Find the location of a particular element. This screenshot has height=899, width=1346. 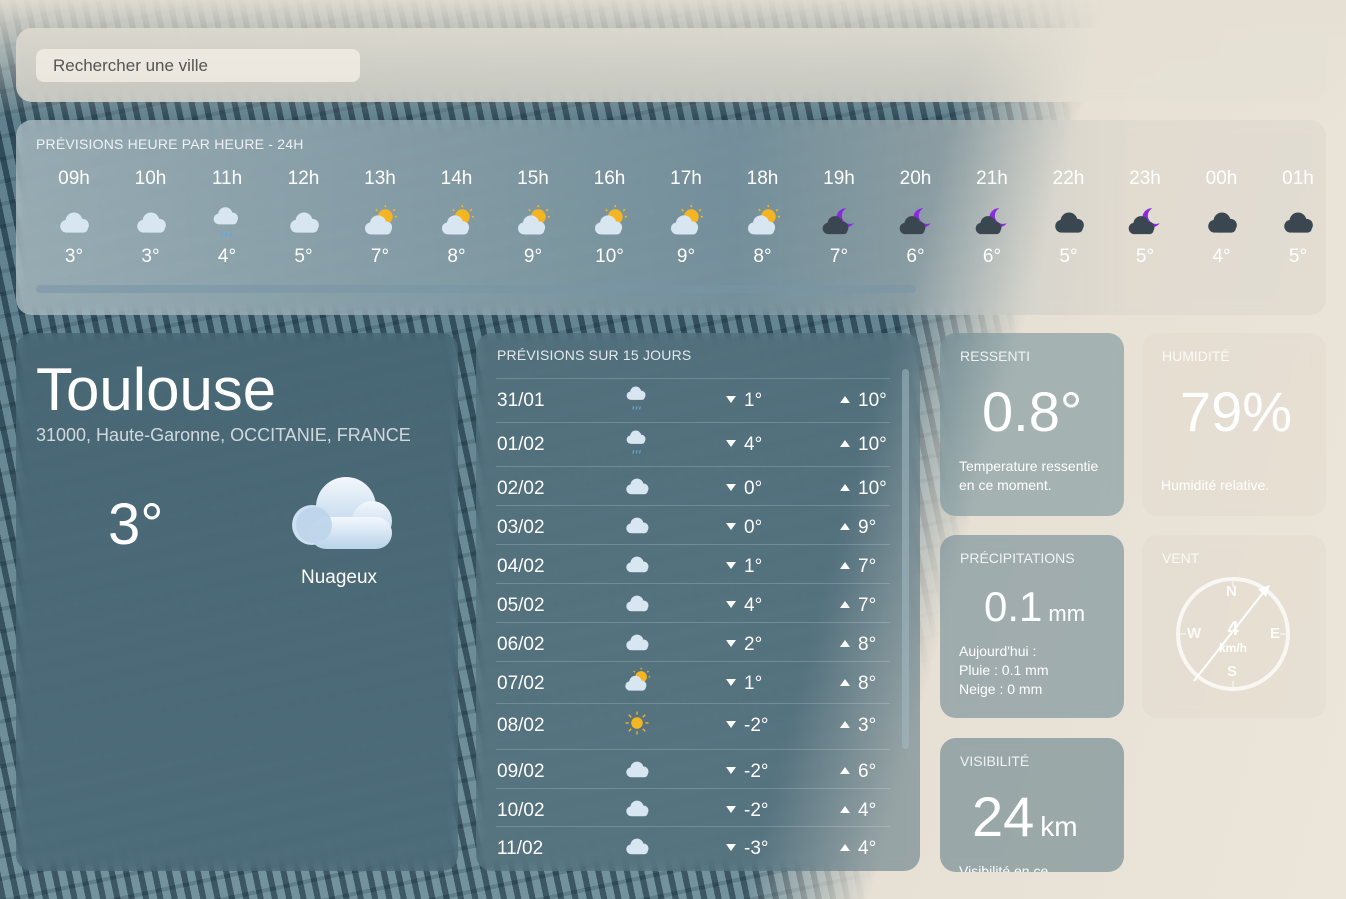

visibility-value: 24 is located at coordinates (1003, 816).